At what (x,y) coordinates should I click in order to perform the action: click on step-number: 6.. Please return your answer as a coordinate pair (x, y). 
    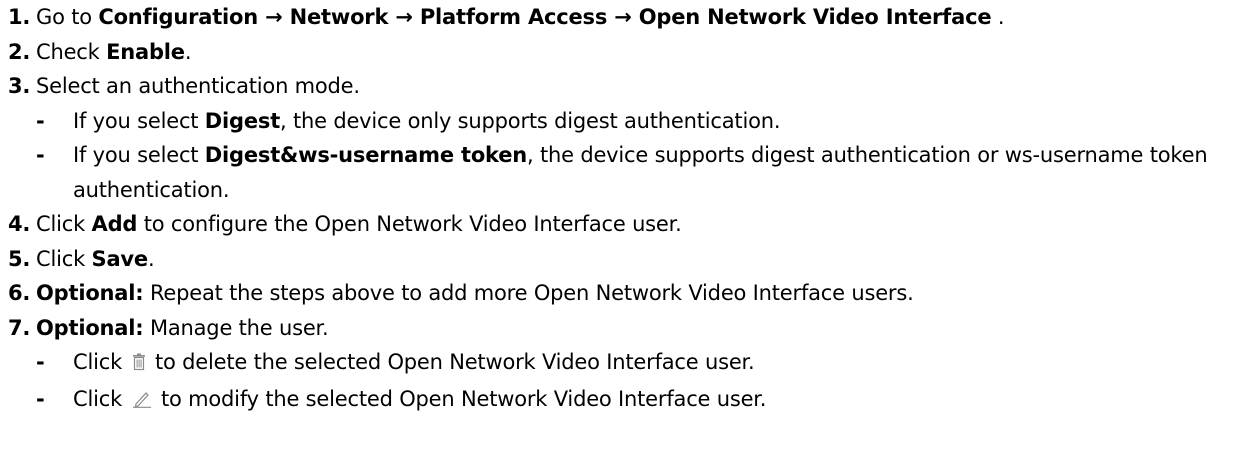
    Looking at the image, I should click on (19, 293).